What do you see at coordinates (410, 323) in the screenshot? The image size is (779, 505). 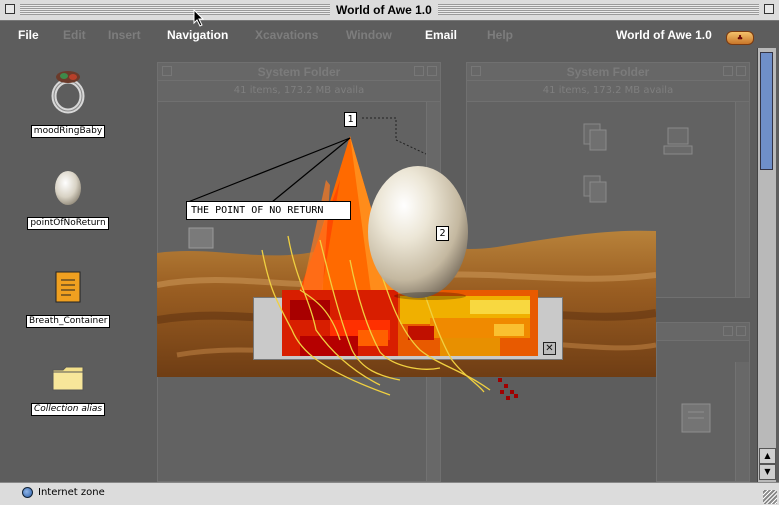 I see `pixel-heat-map` at bounding box center [410, 323].